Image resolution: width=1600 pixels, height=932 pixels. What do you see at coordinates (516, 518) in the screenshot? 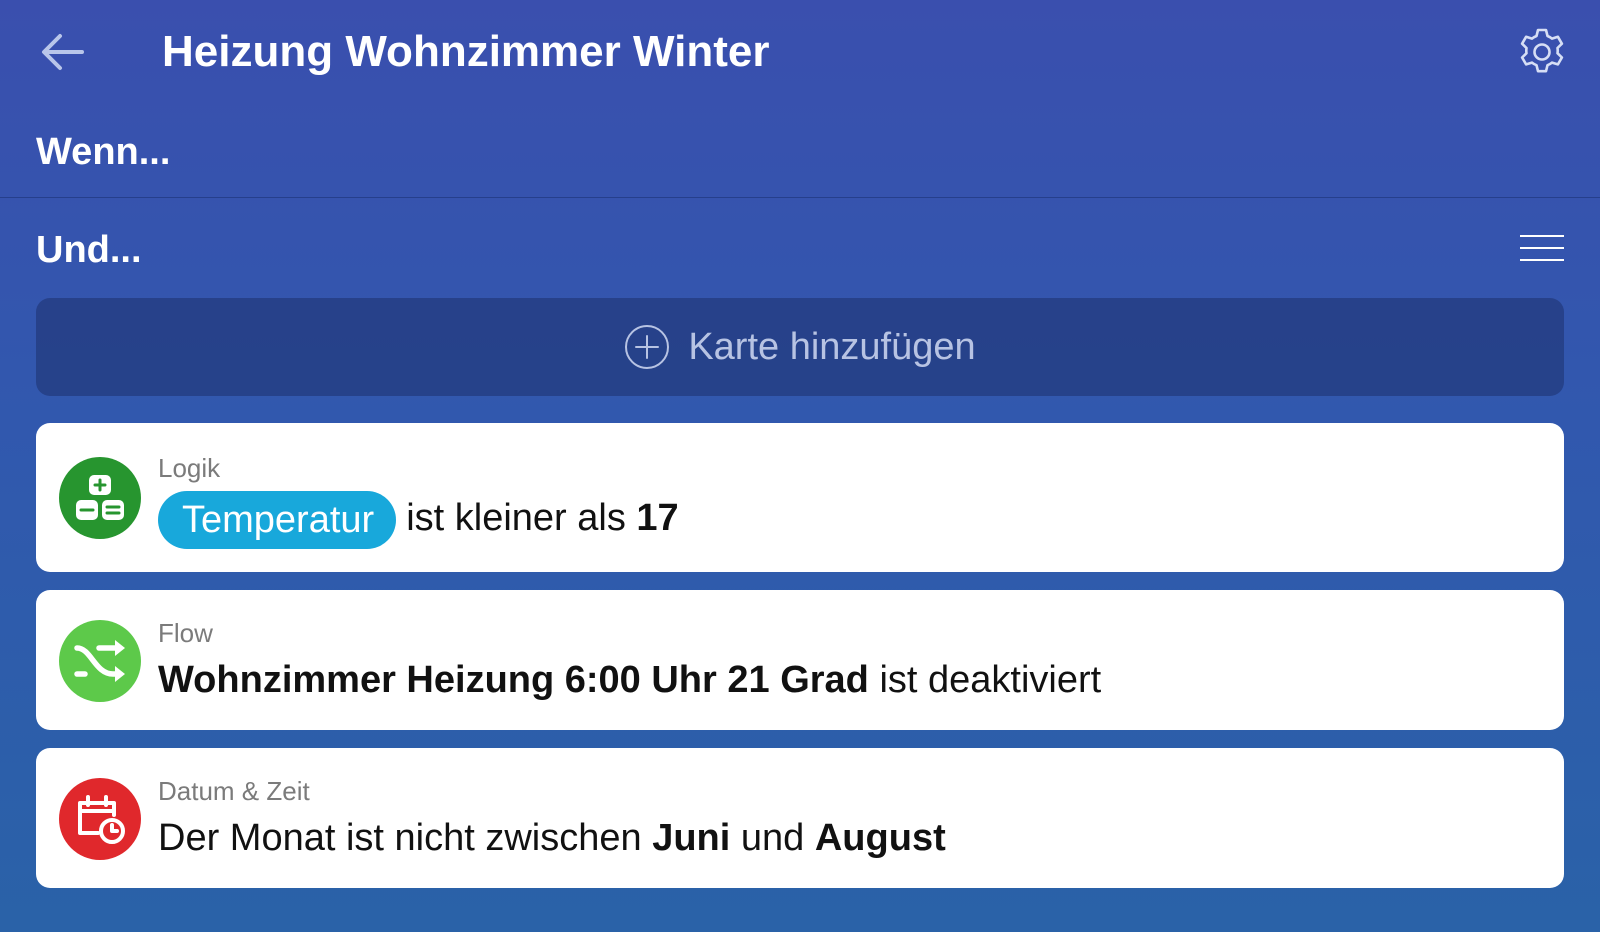
I see `condition-operator-text: ist kleiner als` at bounding box center [516, 518].